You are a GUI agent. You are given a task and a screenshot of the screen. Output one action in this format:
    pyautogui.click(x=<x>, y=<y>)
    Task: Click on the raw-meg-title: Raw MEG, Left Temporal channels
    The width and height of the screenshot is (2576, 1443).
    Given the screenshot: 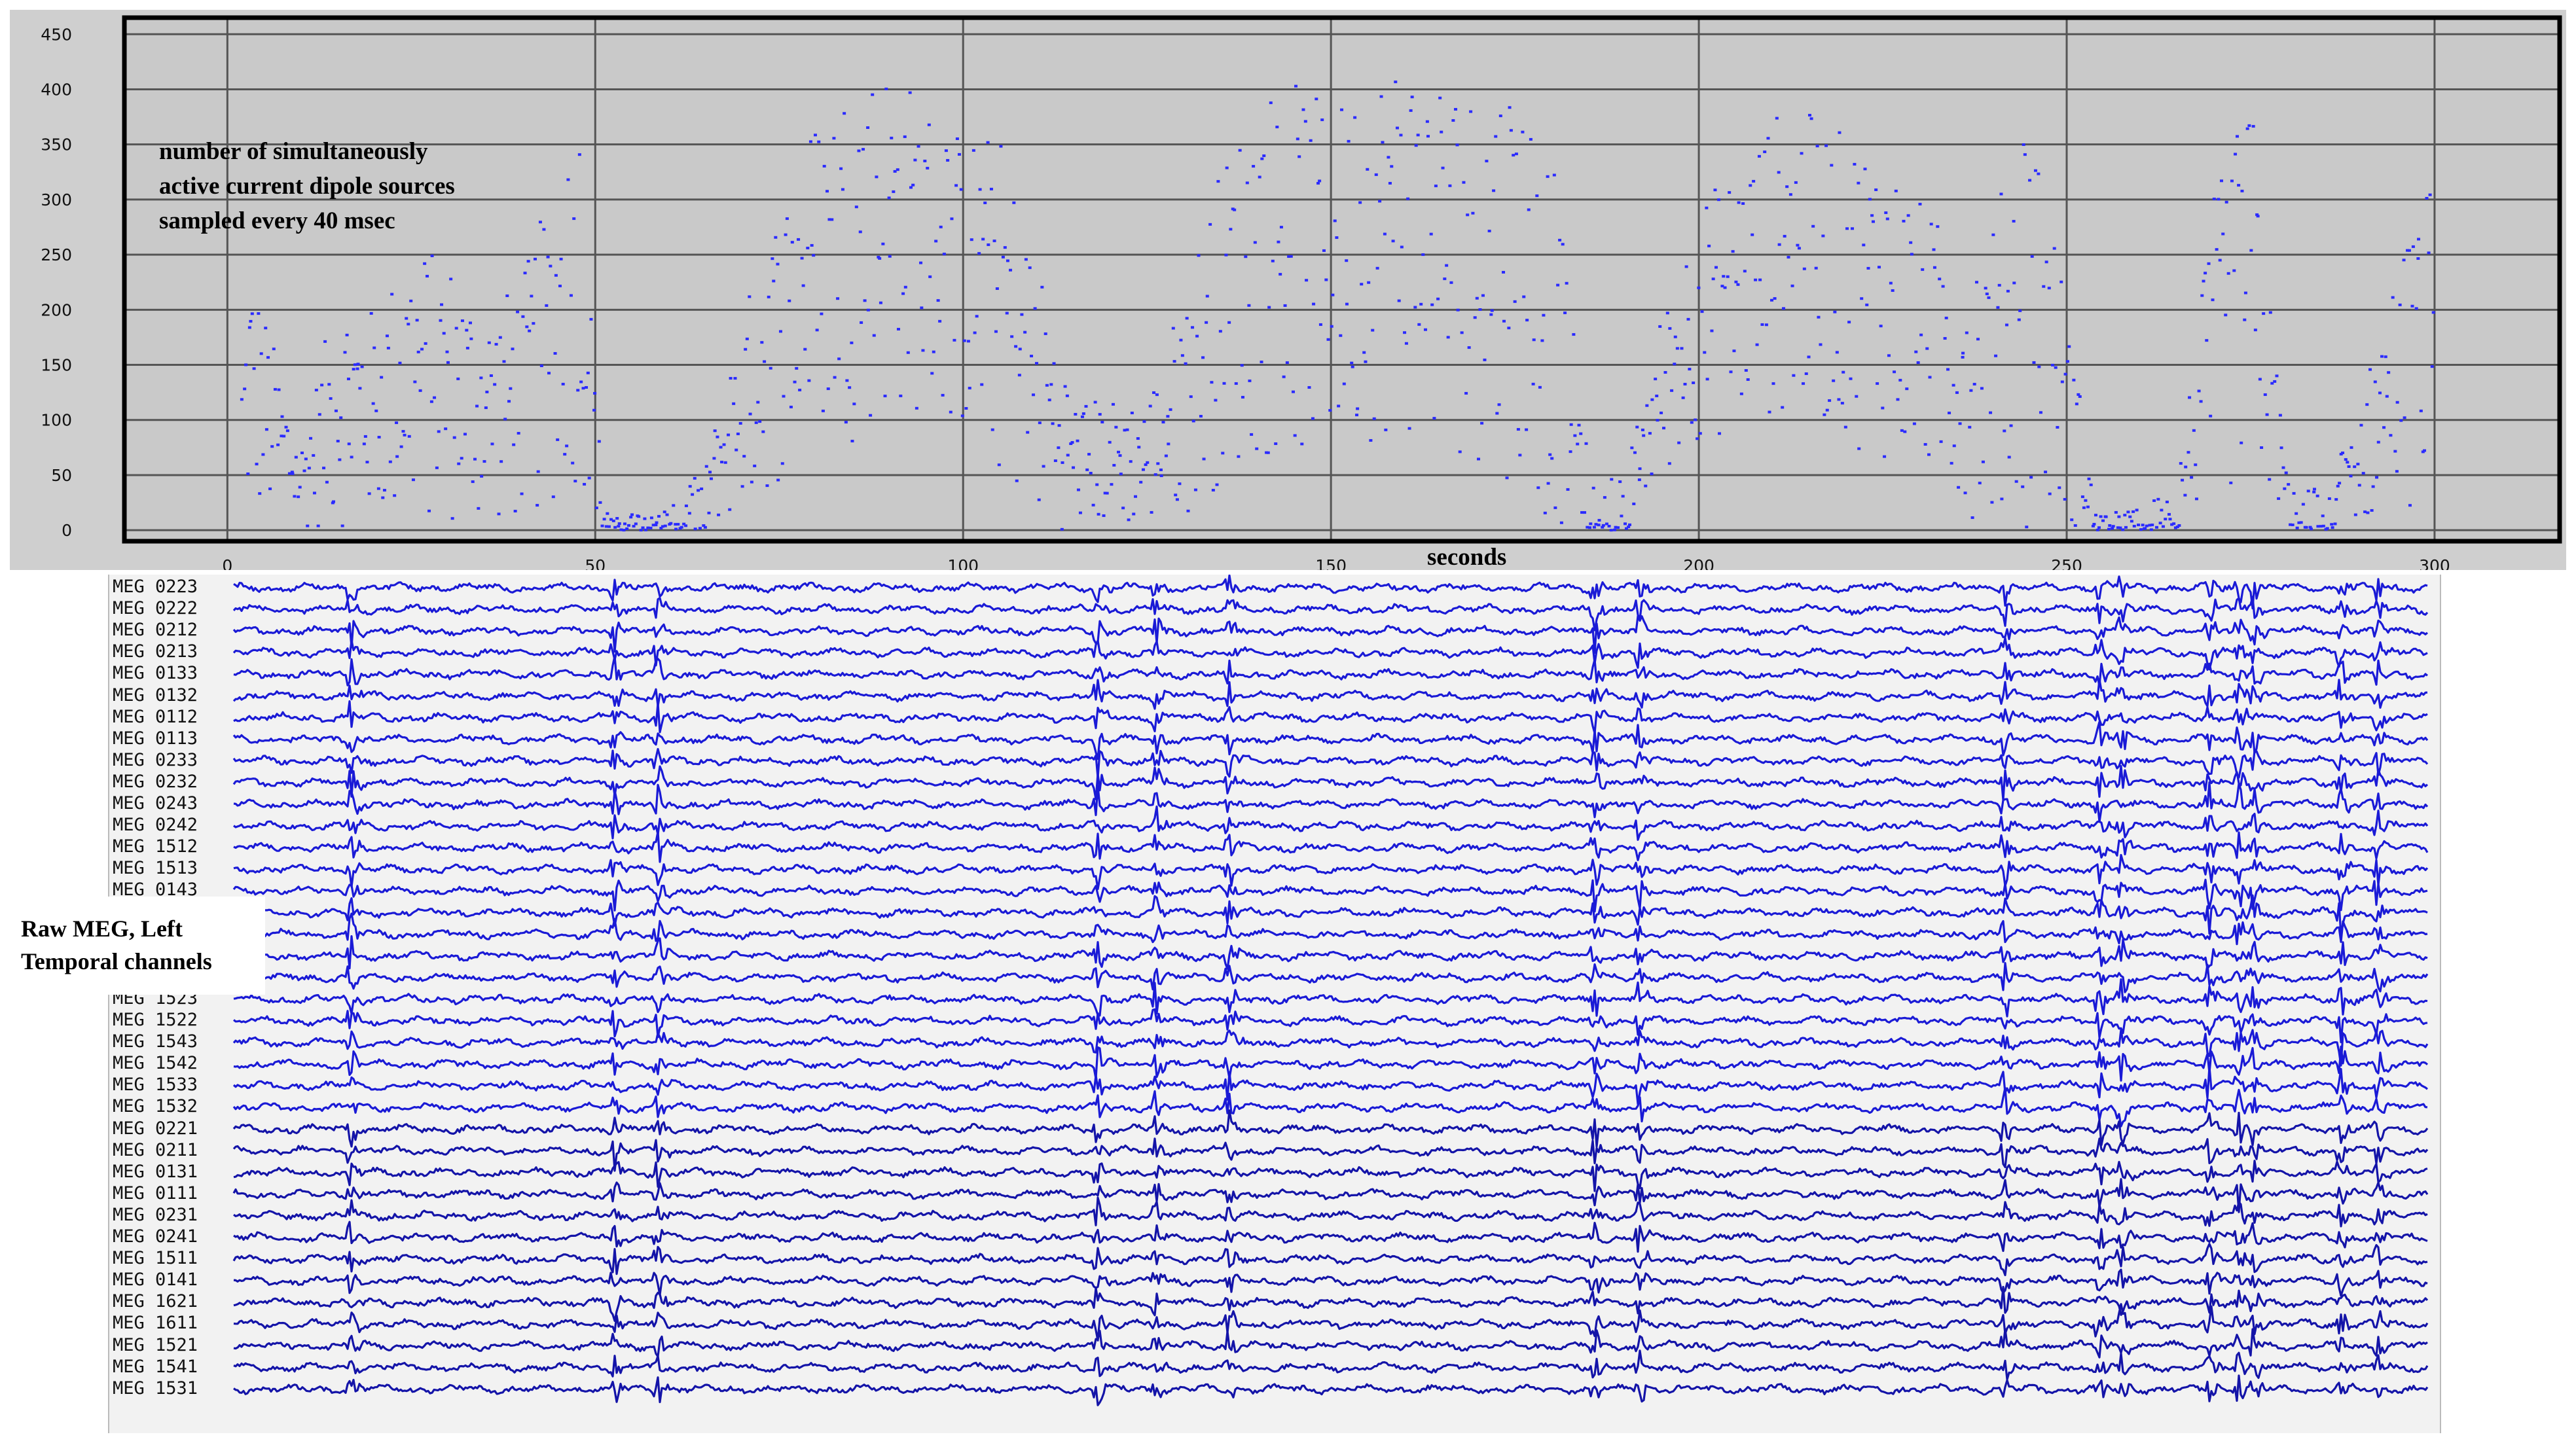 What is the action you would take?
    pyautogui.click(x=136, y=946)
    